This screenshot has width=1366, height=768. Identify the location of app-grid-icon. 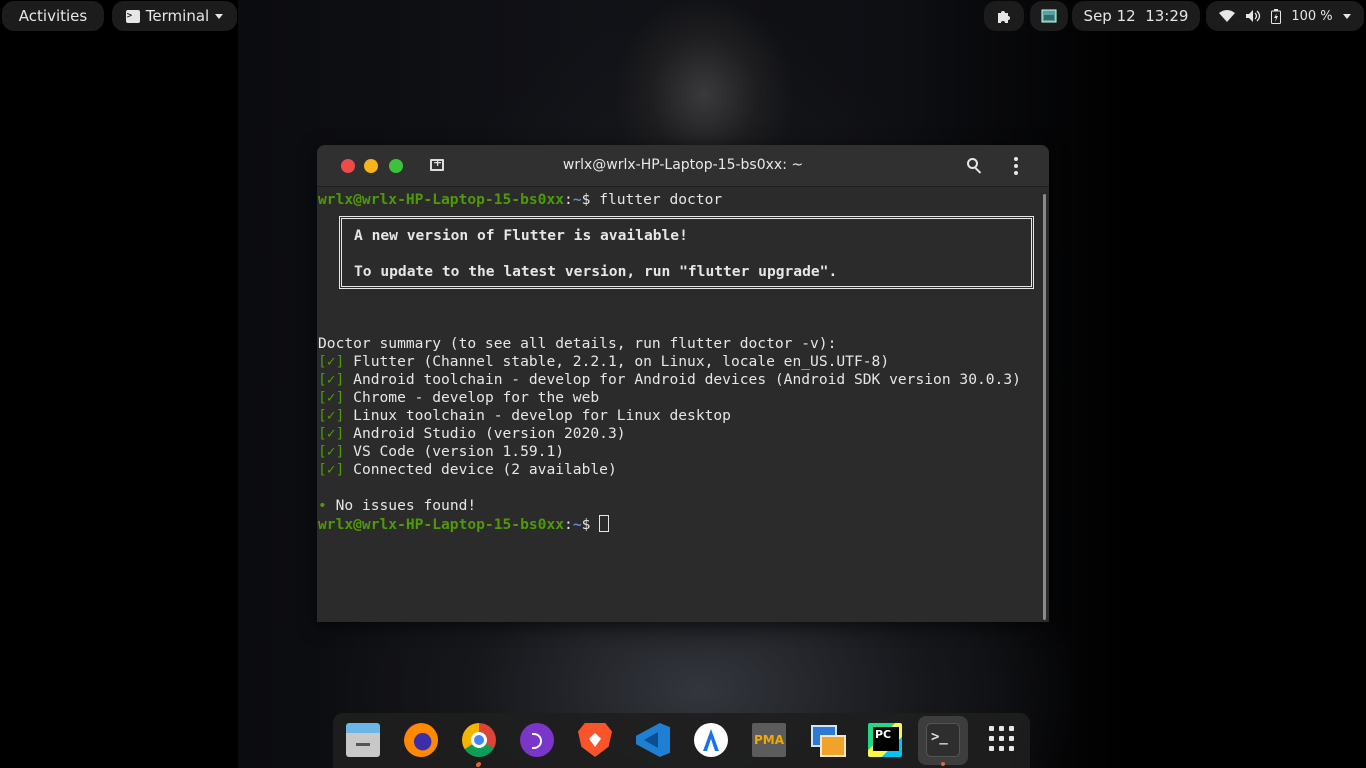
(1003, 740).